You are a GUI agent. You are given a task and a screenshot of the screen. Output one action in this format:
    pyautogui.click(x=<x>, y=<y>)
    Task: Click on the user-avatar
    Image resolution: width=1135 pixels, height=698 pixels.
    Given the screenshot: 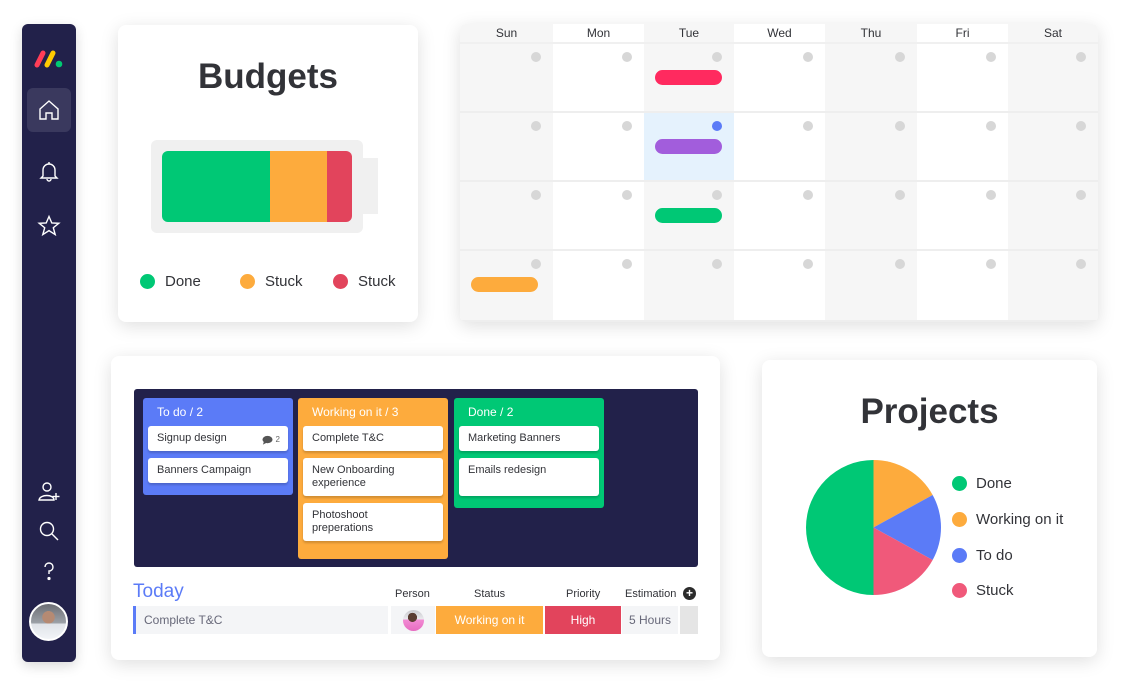 What is the action you would take?
    pyautogui.click(x=48, y=621)
    